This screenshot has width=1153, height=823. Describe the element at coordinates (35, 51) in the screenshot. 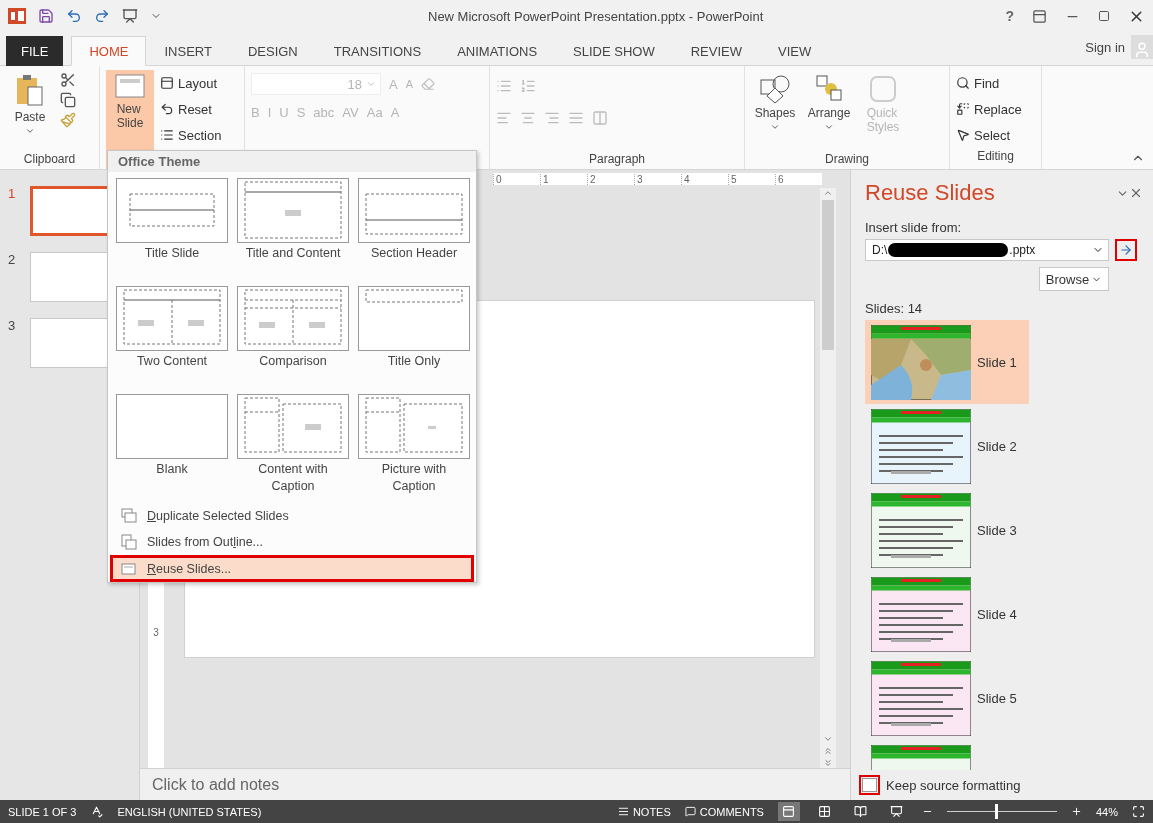

I see `ribbon-tab: FILE` at that location.